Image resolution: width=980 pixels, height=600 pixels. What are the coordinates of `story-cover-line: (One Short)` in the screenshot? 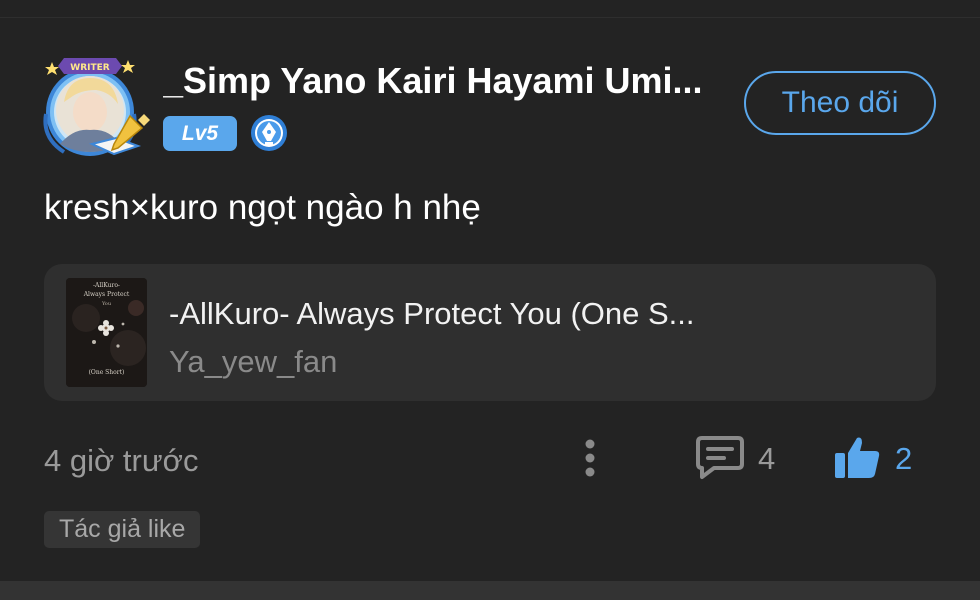 It's located at (106, 372).